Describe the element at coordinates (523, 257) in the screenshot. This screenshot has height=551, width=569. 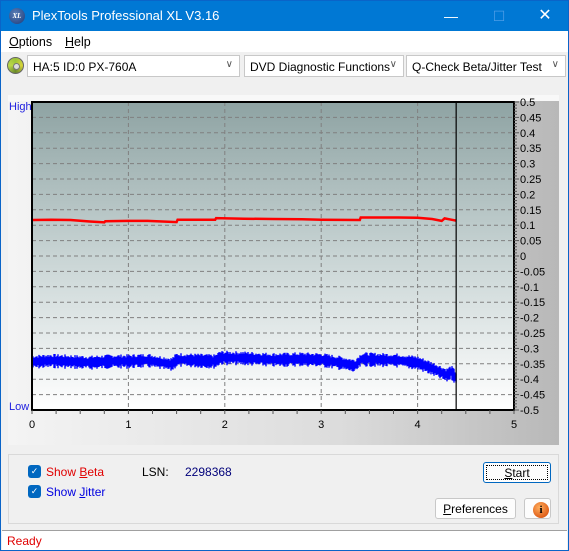
I see `y-tick-label: 0` at that location.